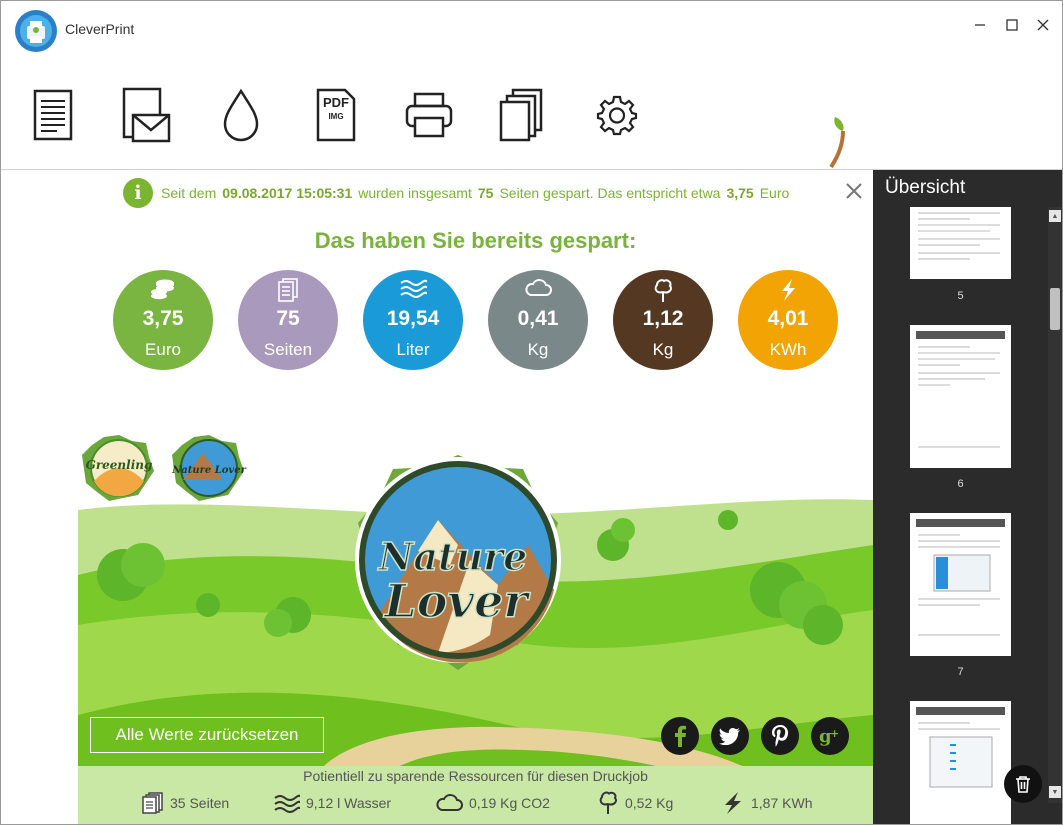  I want to click on pinterest-button, so click(780, 736).